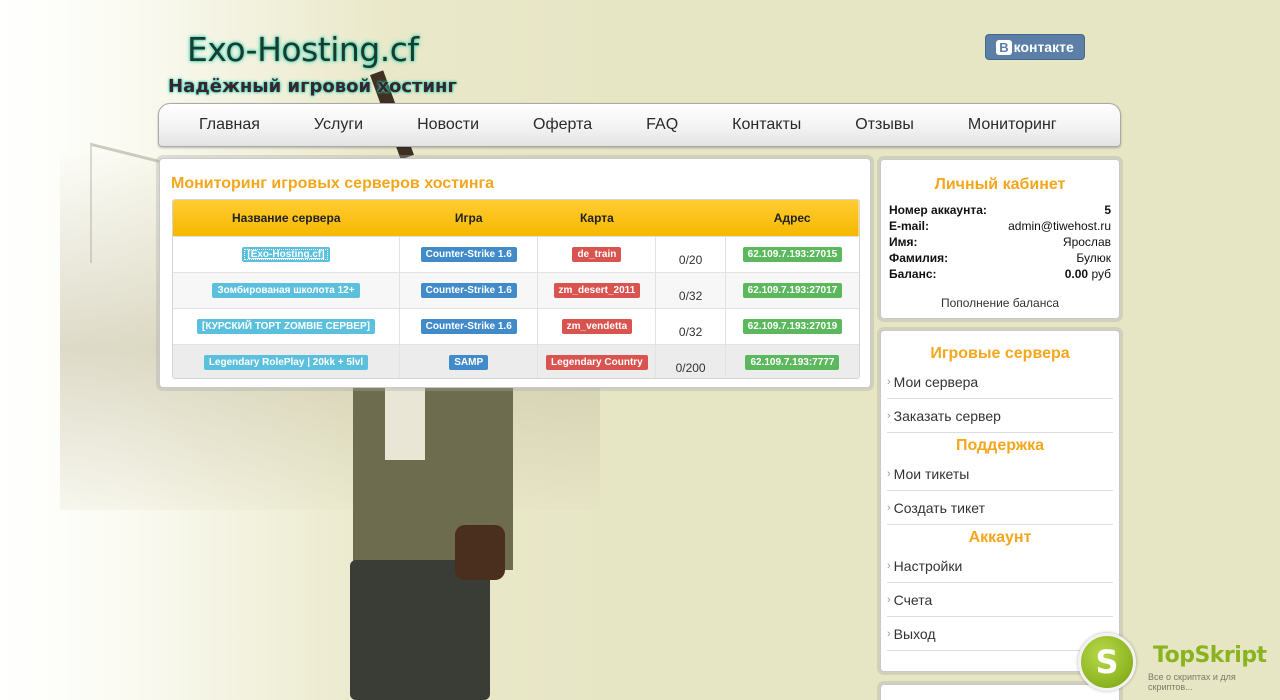 The width and height of the screenshot is (1280, 700). I want to click on server-map-label: de_train, so click(597, 254).